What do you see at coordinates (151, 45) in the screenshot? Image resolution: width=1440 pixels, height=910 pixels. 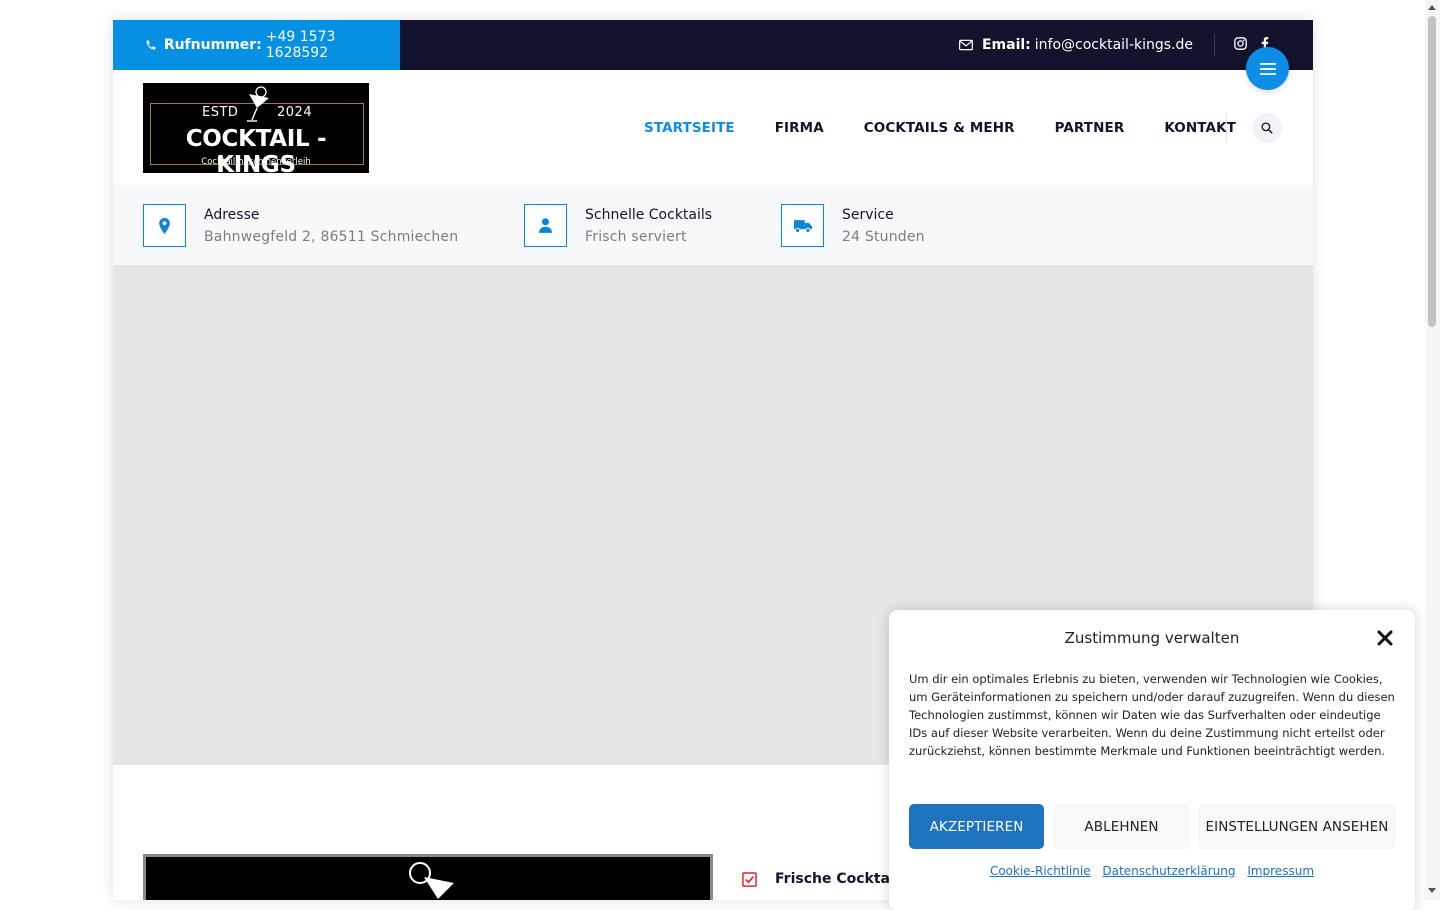 I see `phone-icon` at bounding box center [151, 45].